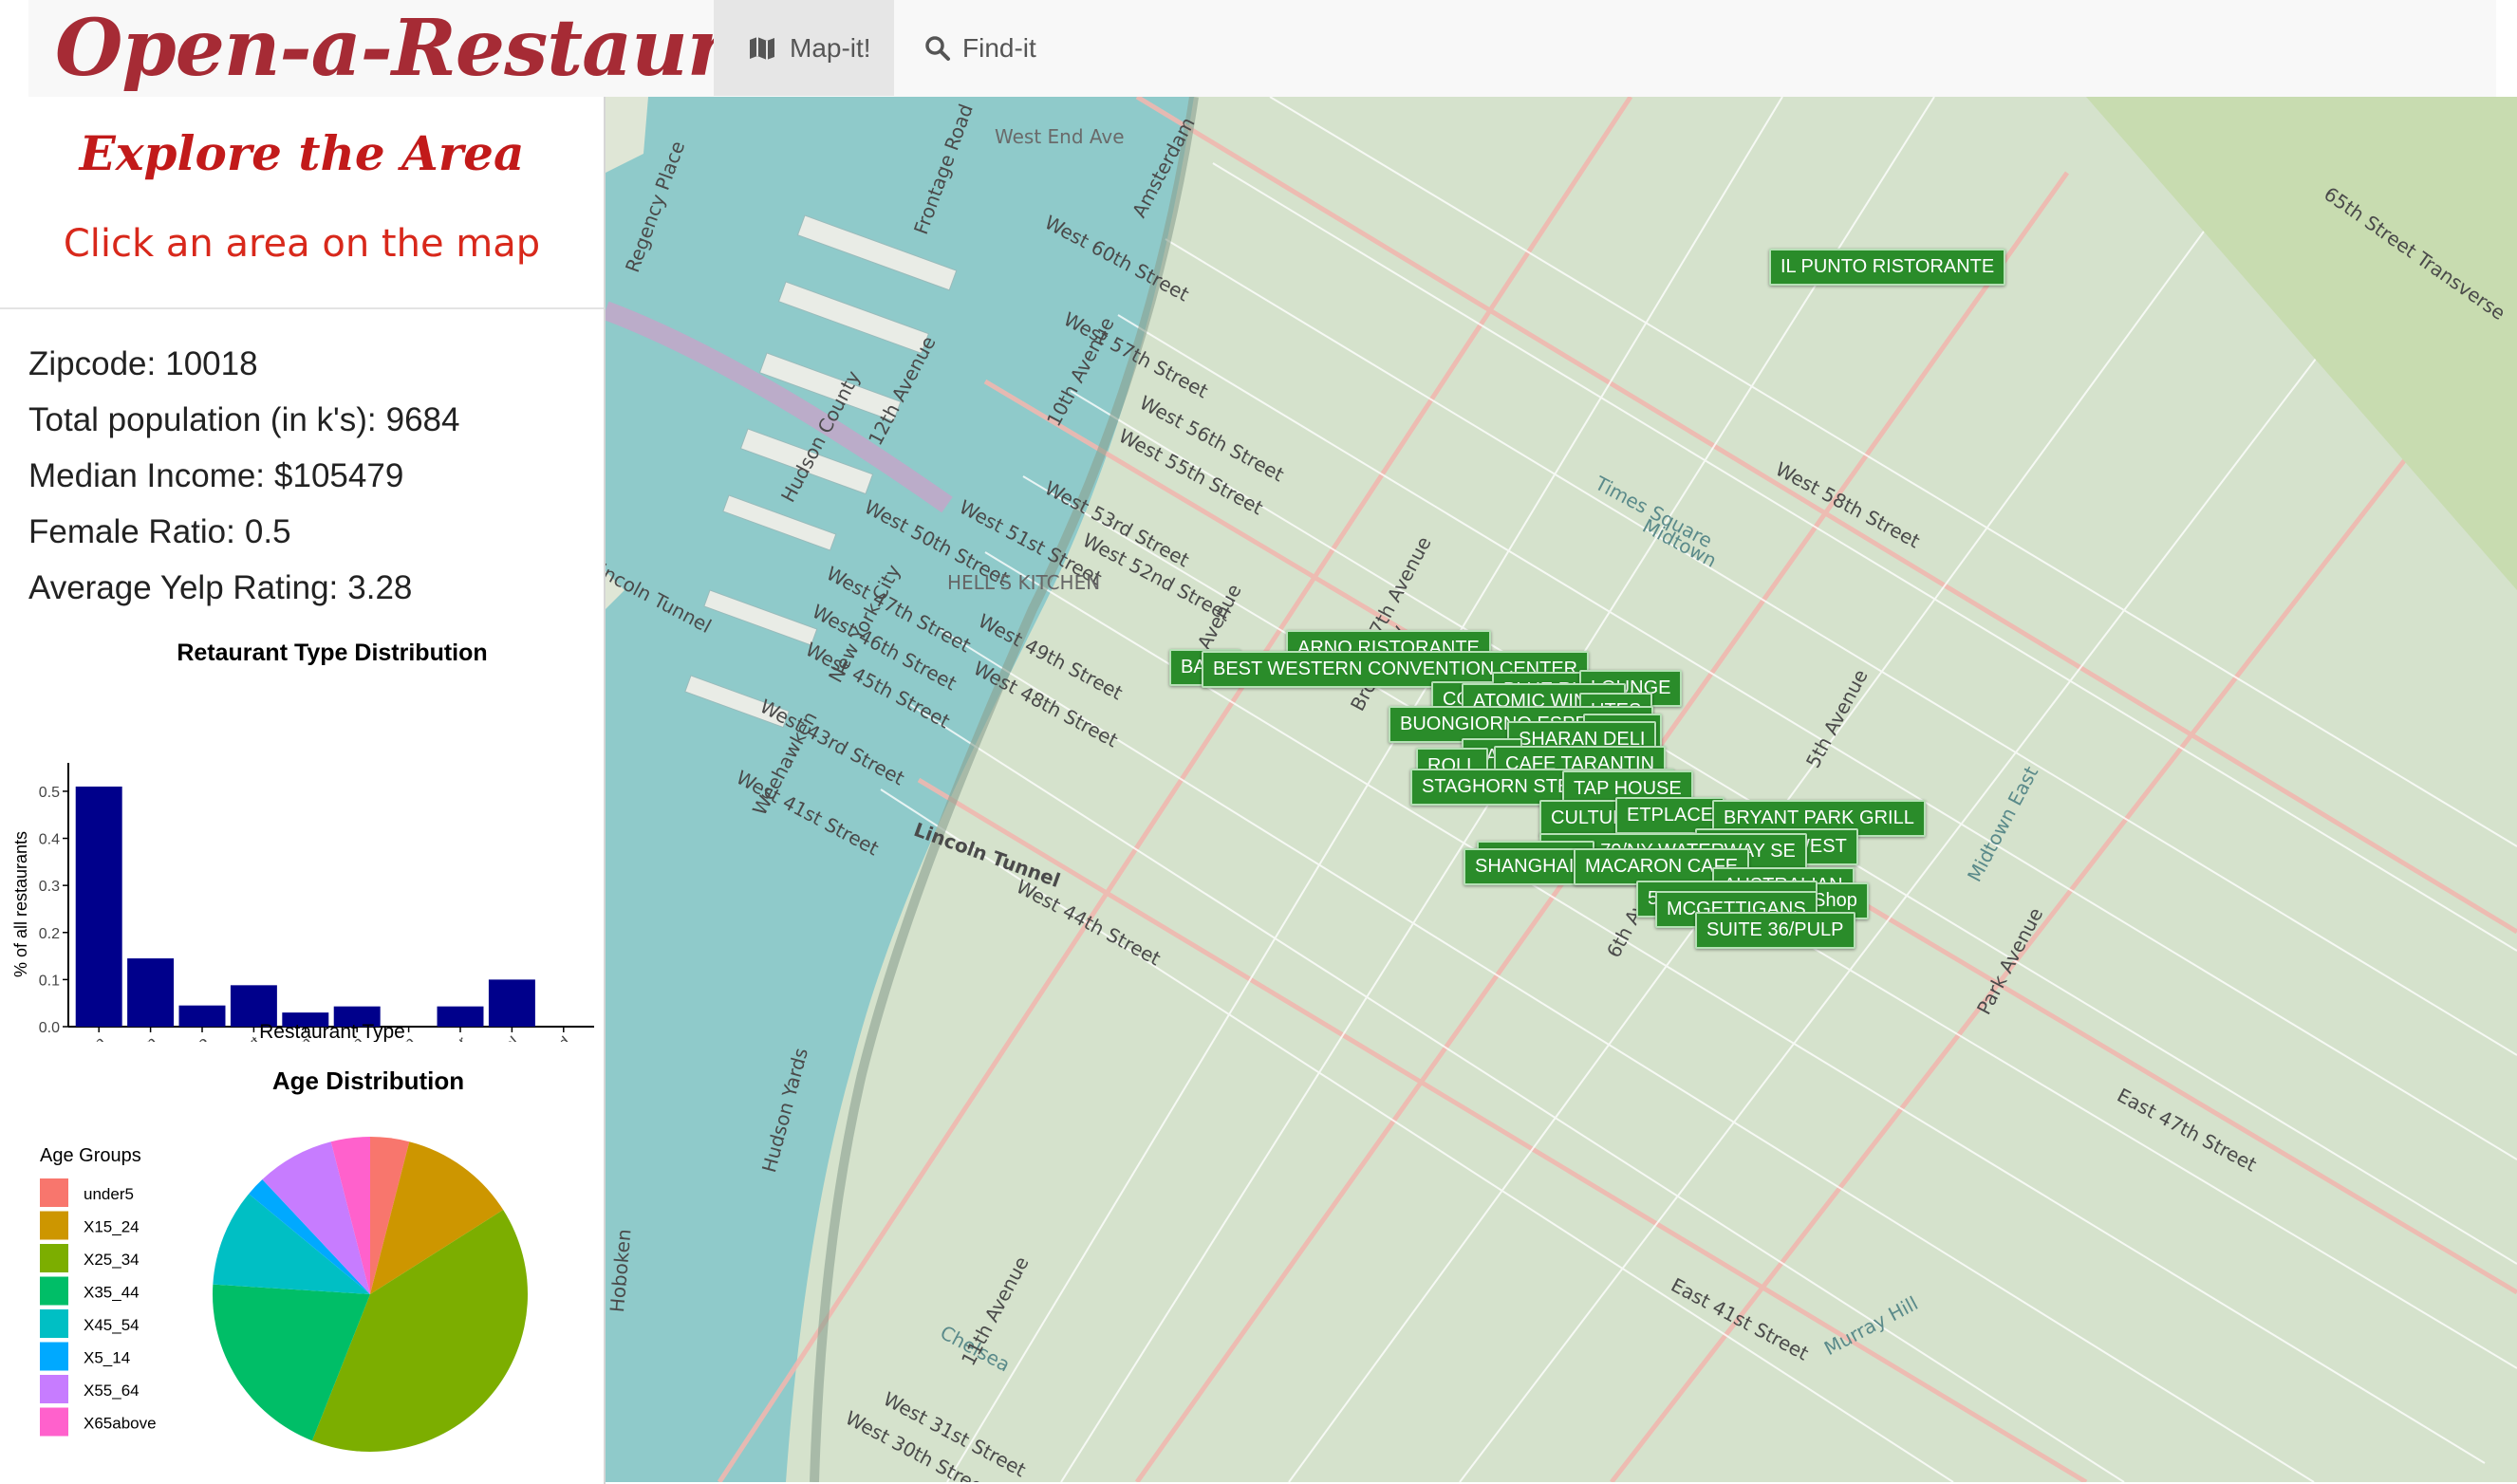  What do you see at coordinates (203, 419) in the screenshot?
I see `stat-population-label: Total population (in k's):` at bounding box center [203, 419].